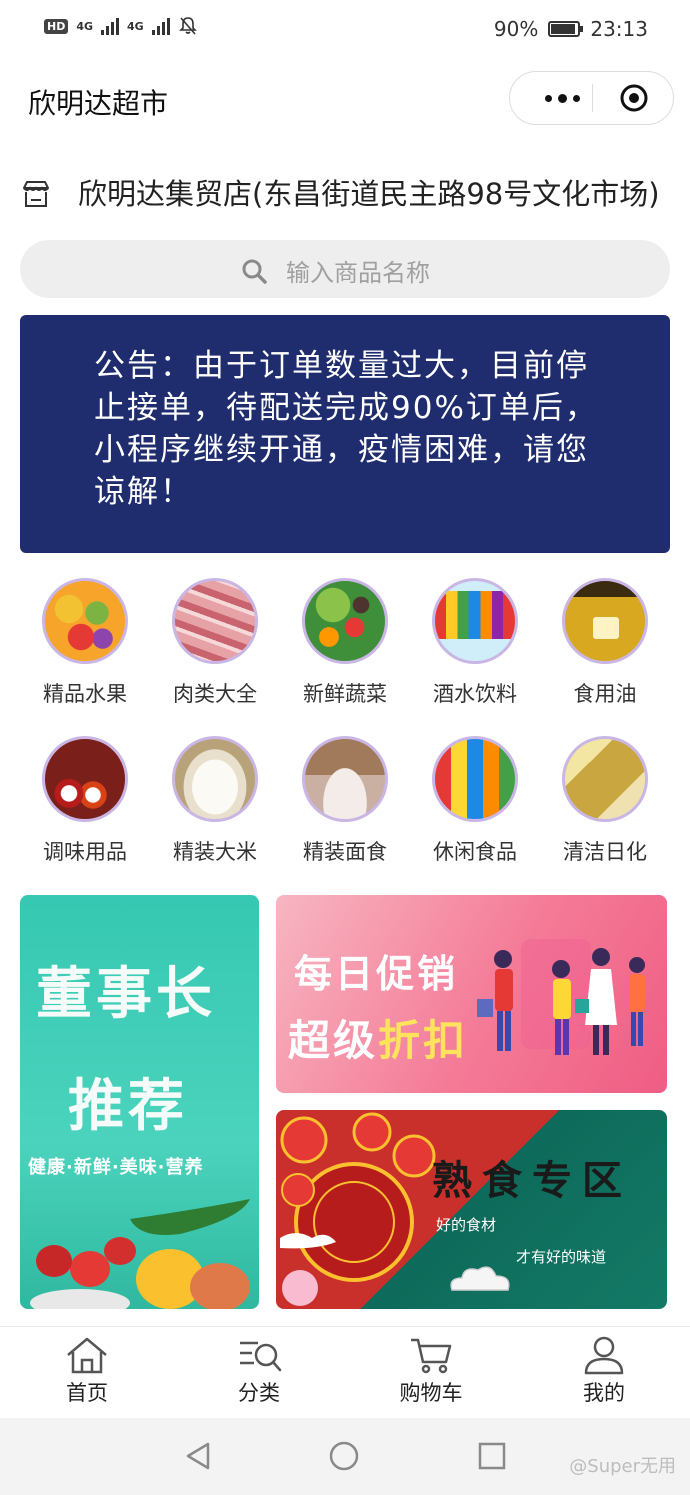 Image resolution: width=690 pixels, height=1495 pixels. I want to click on user-icon, so click(604, 1355).